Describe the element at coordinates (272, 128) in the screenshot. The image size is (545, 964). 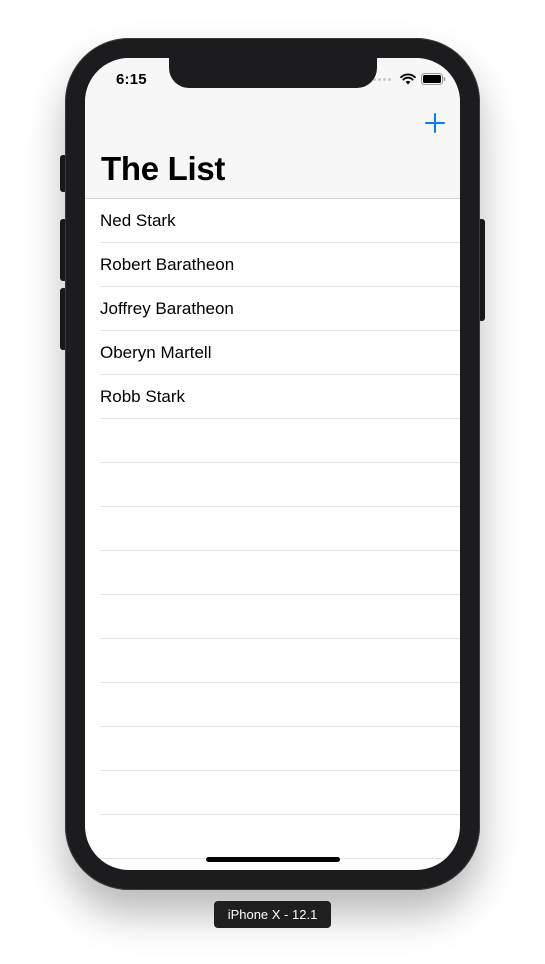
I see `navigation-bar: 6:15 The List` at that location.